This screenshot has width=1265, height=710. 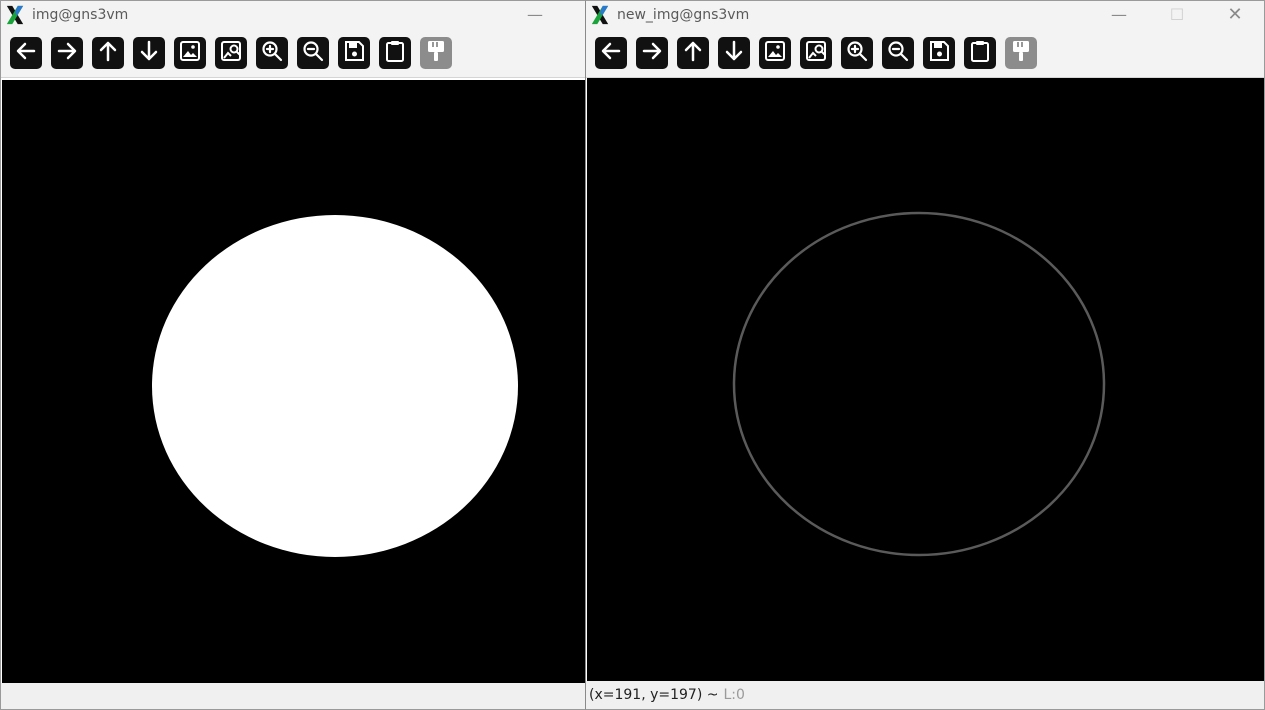 I want to click on status-bar, so click(x=293, y=696).